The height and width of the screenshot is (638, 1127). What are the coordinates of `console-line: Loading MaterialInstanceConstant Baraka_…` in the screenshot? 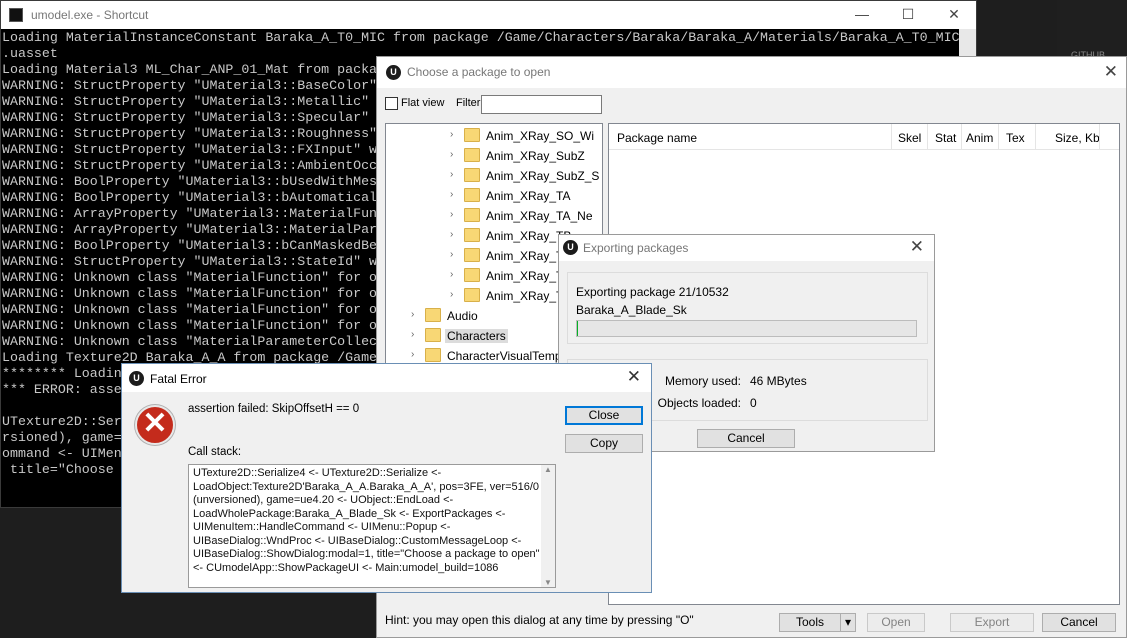 It's located at (481, 37).